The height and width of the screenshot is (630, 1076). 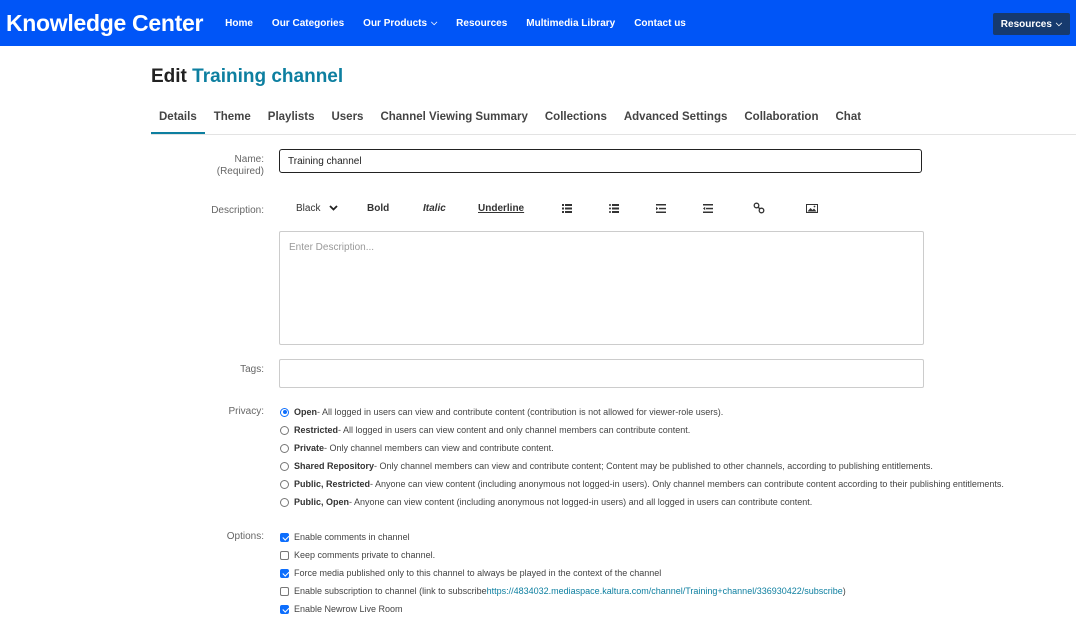 I want to click on tab-users: Users, so click(x=347, y=119).